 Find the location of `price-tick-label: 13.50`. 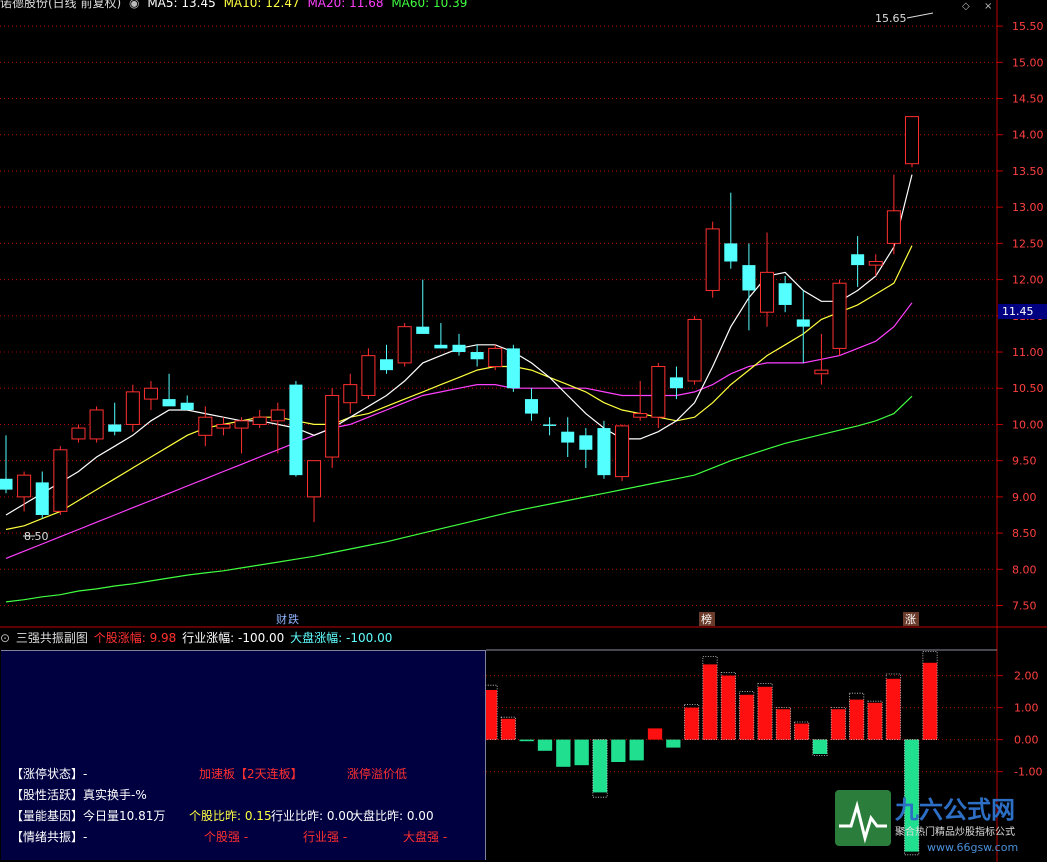

price-tick-label: 13.50 is located at coordinates (1028, 171).